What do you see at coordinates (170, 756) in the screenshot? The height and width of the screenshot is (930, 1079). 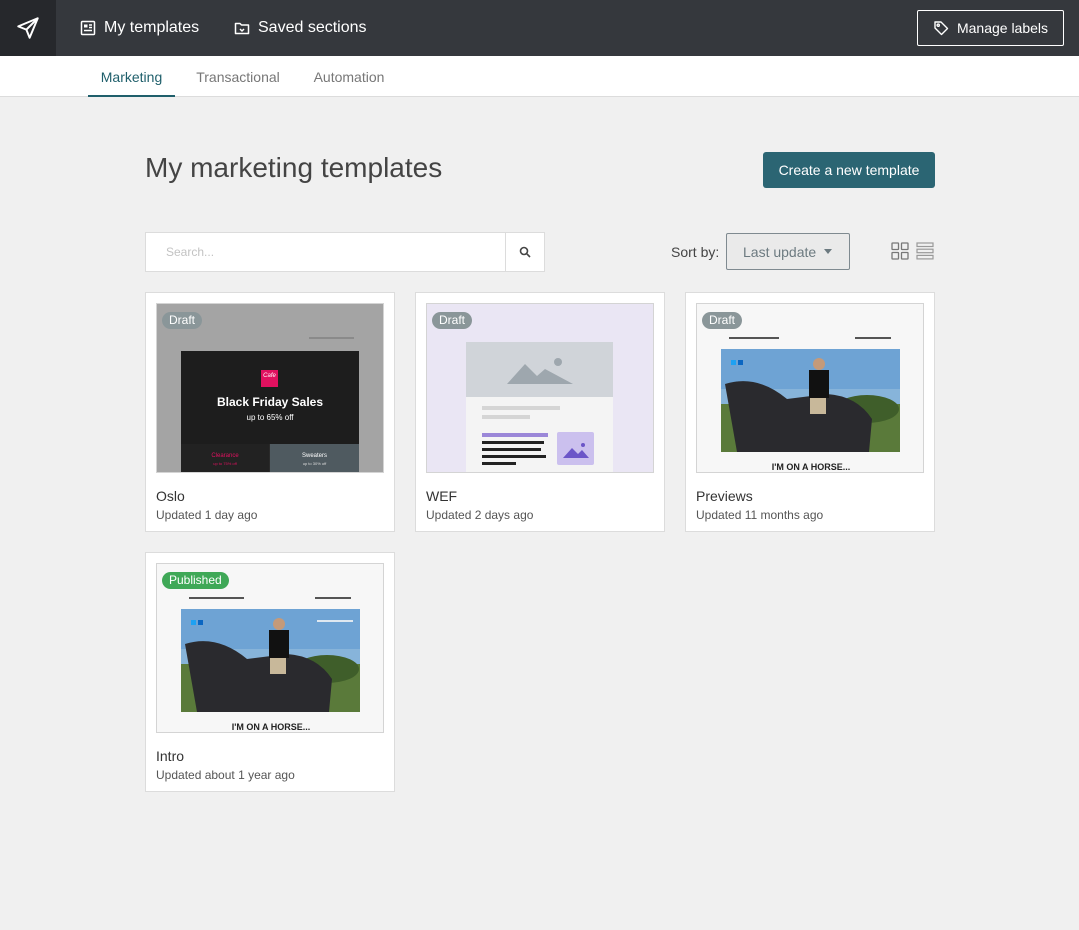 I see `template-name: Intro` at bounding box center [170, 756].